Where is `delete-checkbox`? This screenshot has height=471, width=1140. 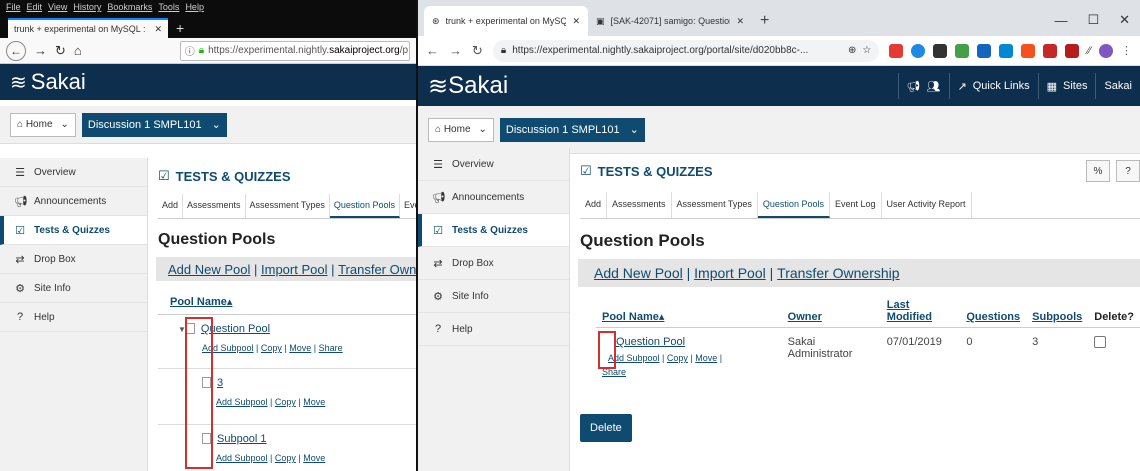
delete-checkbox is located at coordinates (1100, 342).